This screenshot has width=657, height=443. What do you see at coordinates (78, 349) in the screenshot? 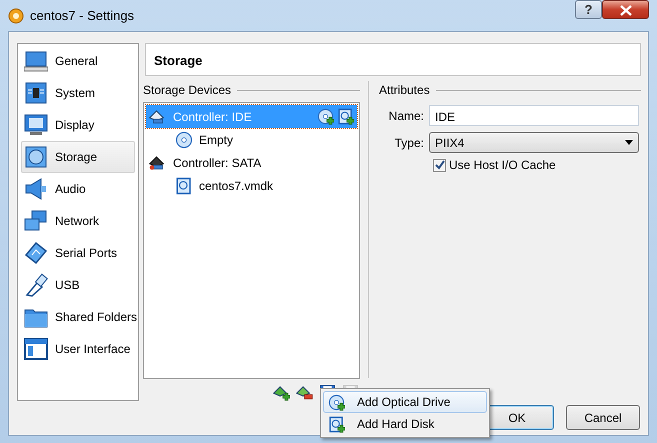
I see `sidebar-item: User Interface` at bounding box center [78, 349].